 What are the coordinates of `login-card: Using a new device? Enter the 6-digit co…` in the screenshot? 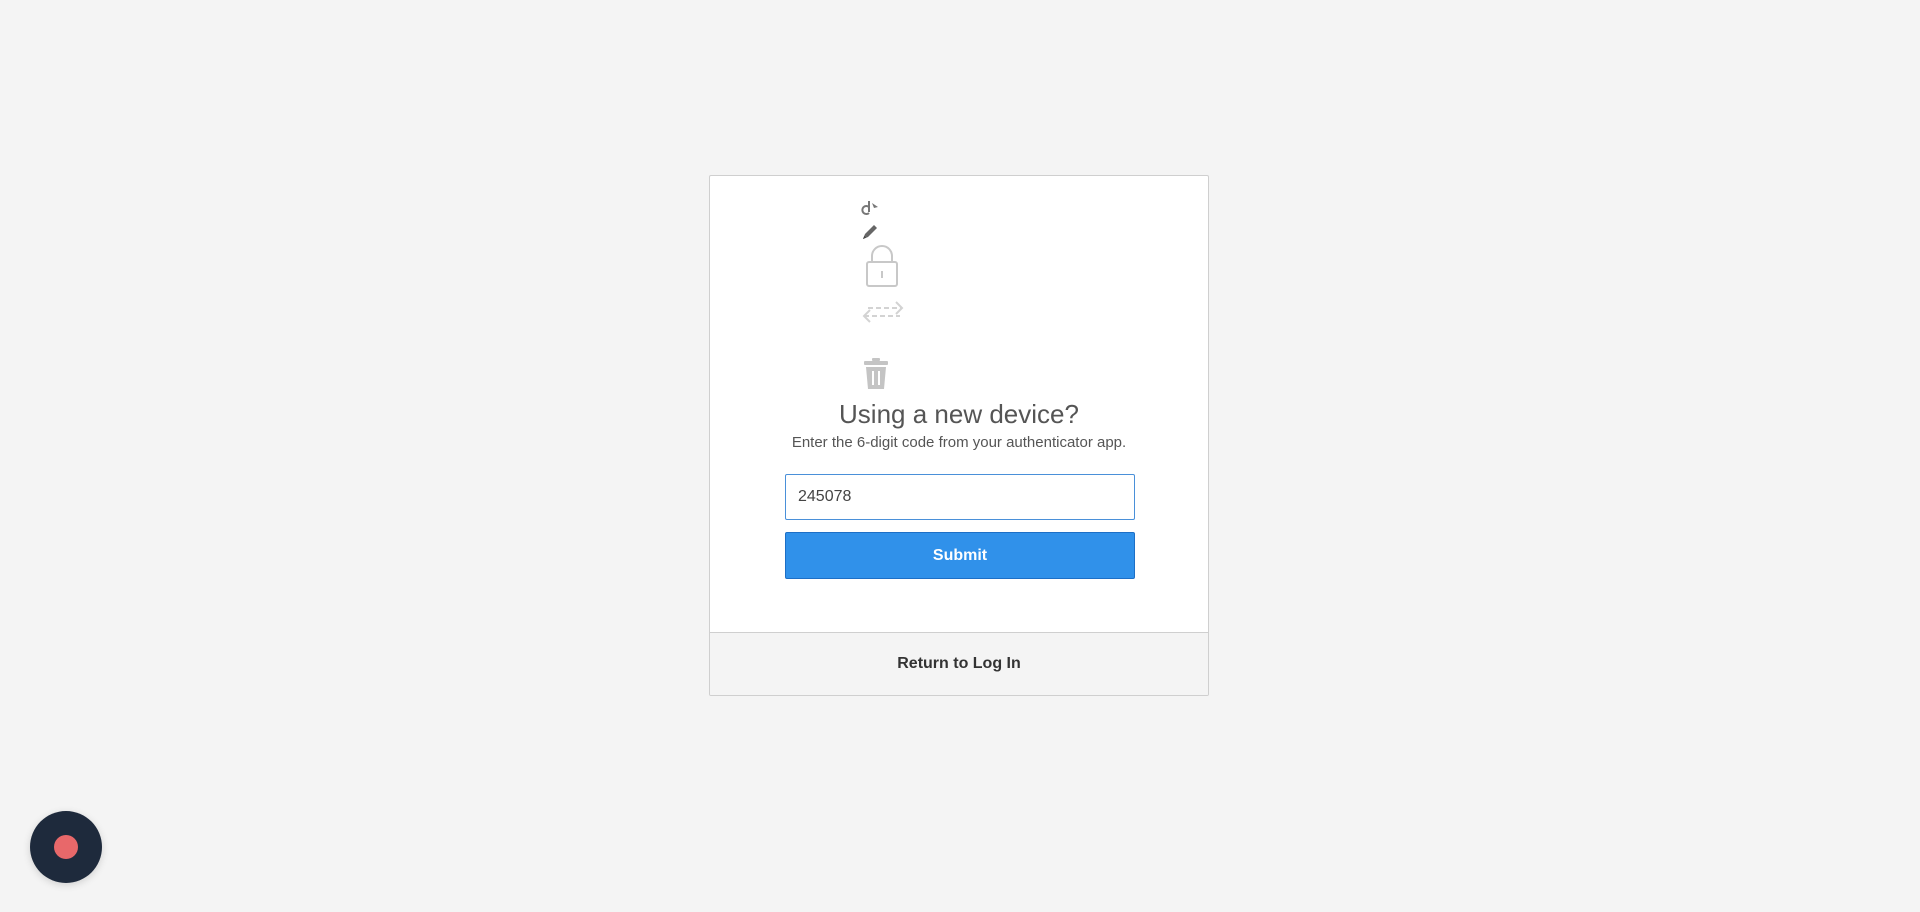 It's located at (959, 435).